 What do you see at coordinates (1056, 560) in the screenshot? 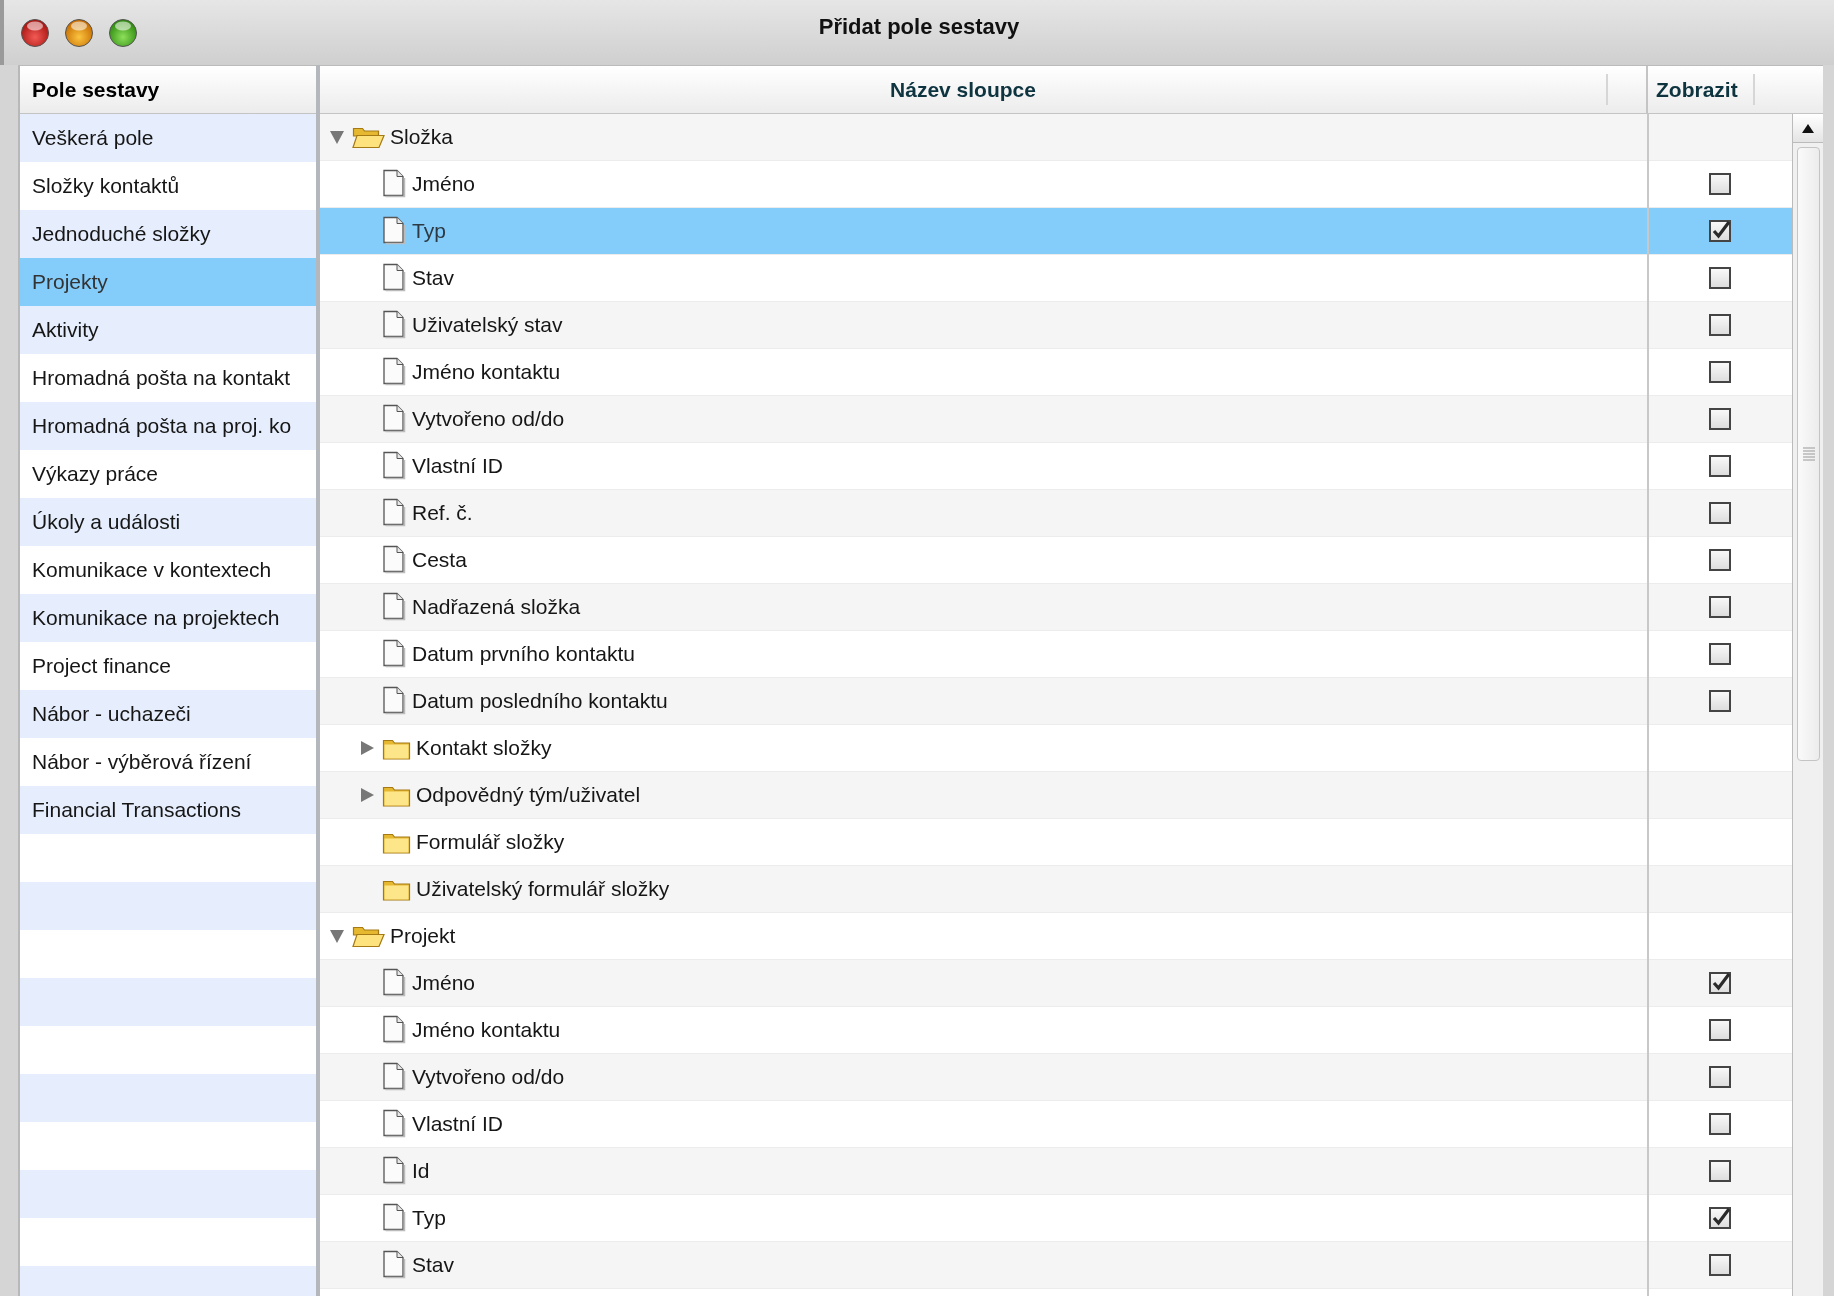
I see `tree-row: Cesta` at bounding box center [1056, 560].